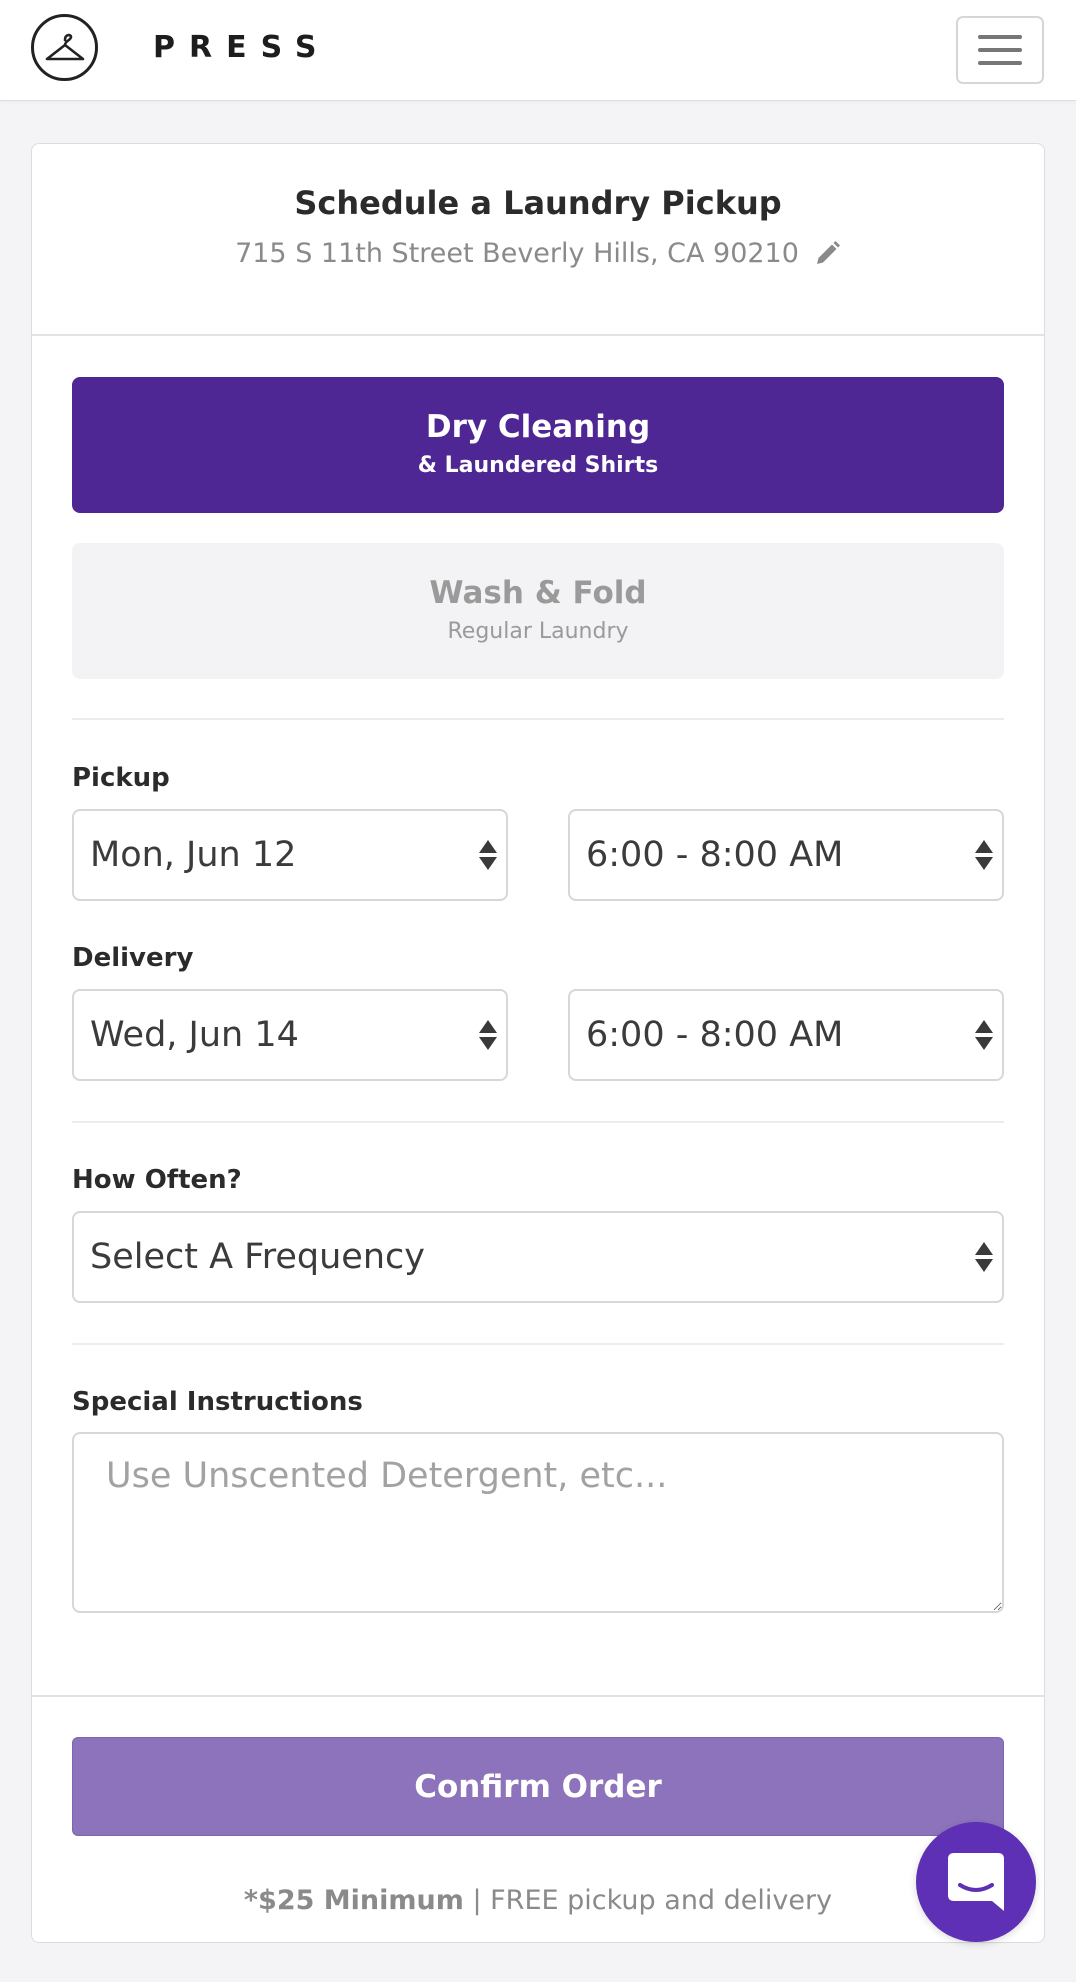  I want to click on confirm-order-button: Confirm Order, so click(538, 1786).